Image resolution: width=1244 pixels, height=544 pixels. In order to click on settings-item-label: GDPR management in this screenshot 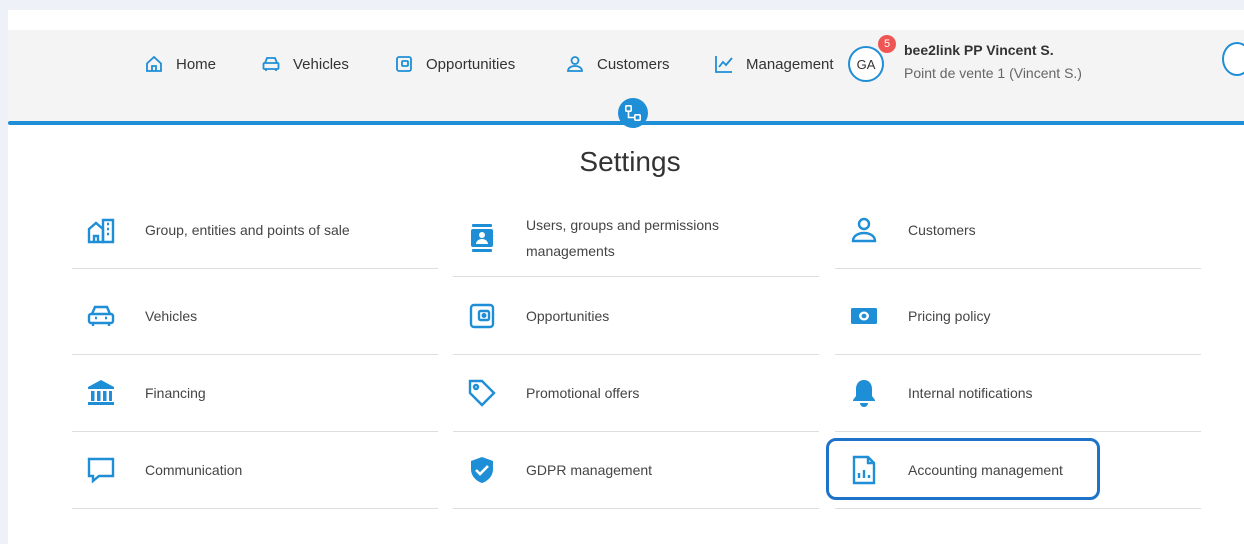, I will do `click(589, 470)`.